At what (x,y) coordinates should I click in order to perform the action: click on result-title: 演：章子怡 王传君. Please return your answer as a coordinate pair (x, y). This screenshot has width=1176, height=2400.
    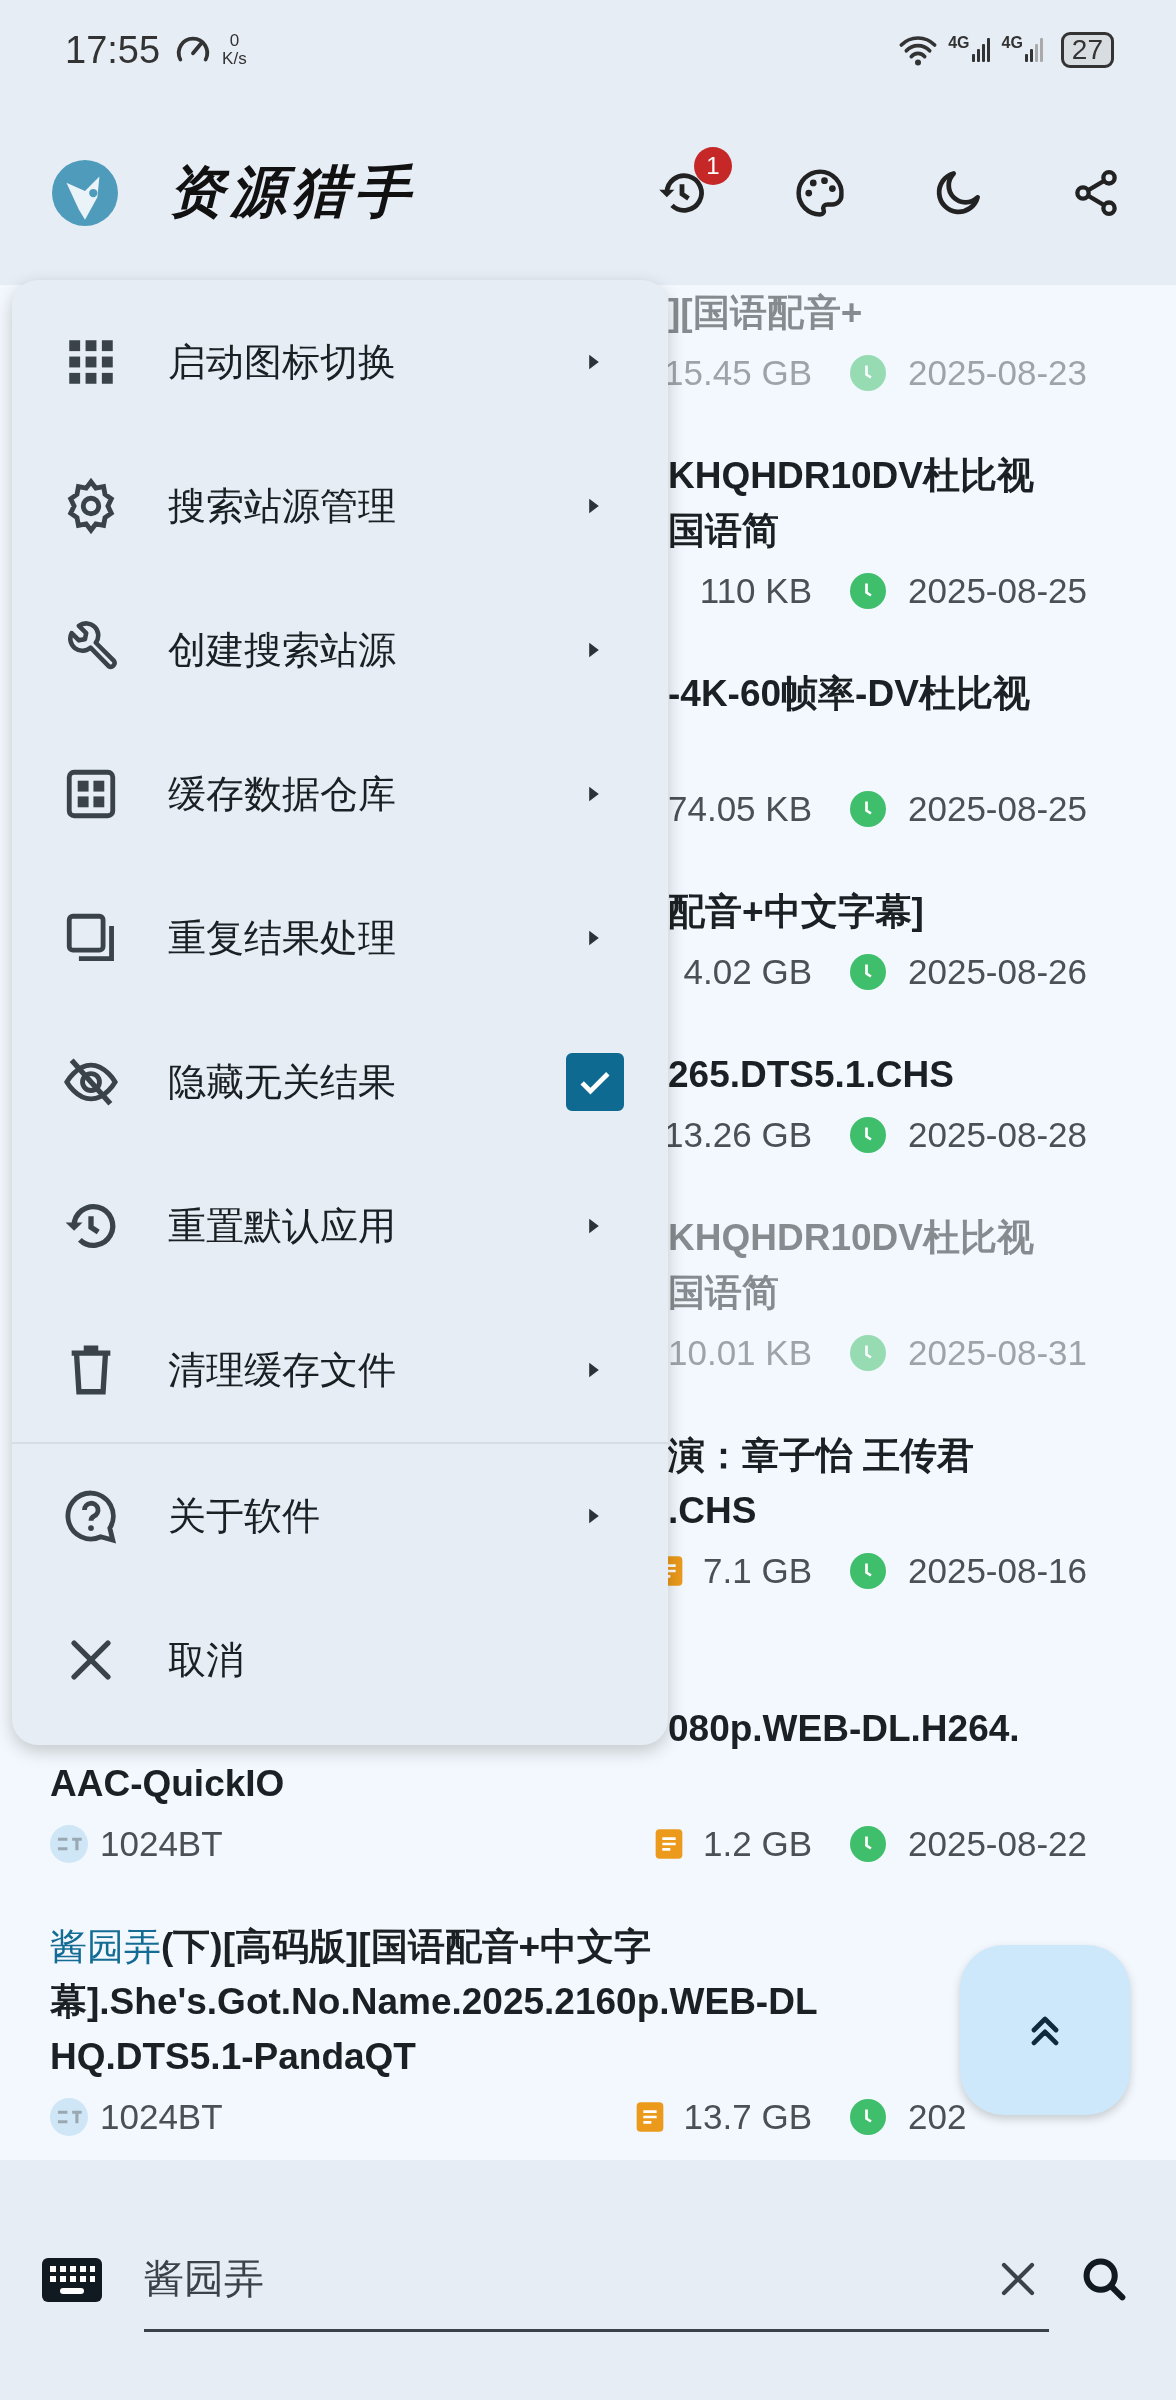
    Looking at the image, I should click on (821, 1455).